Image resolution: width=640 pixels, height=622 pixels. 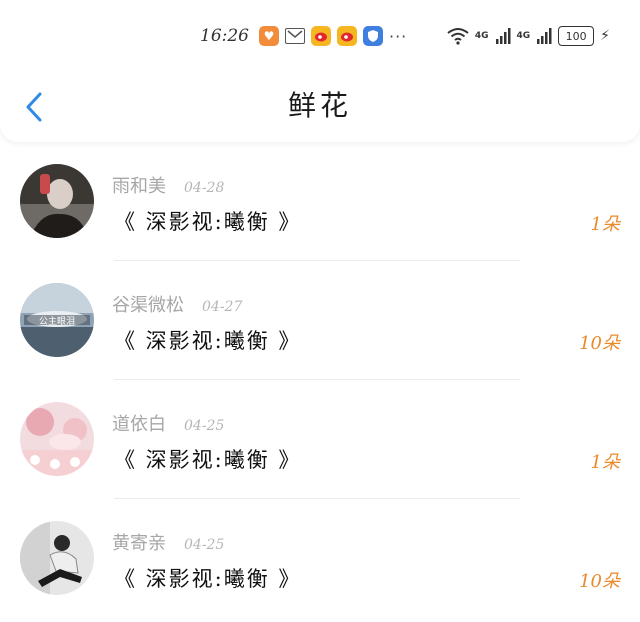 What do you see at coordinates (458, 36) in the screenshot?
I see `wifi-icon` at bounding box center [458, 36].